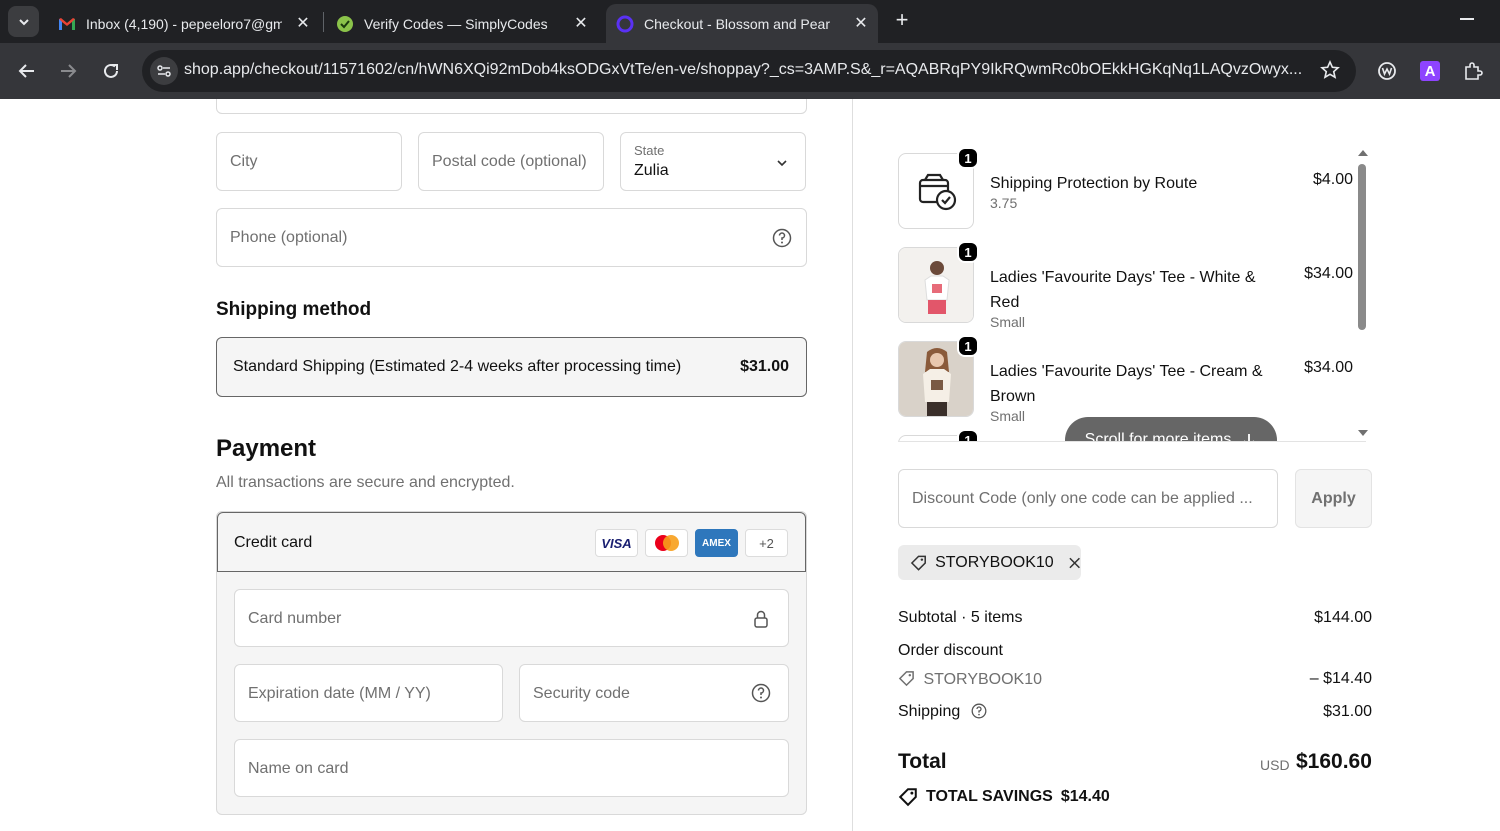 The height and width of the screenshot is (831, 1500). What do you see at coordinates (67, 24) in the screenshot?
I see `gmail-icon` at bounding box center [67, 24].